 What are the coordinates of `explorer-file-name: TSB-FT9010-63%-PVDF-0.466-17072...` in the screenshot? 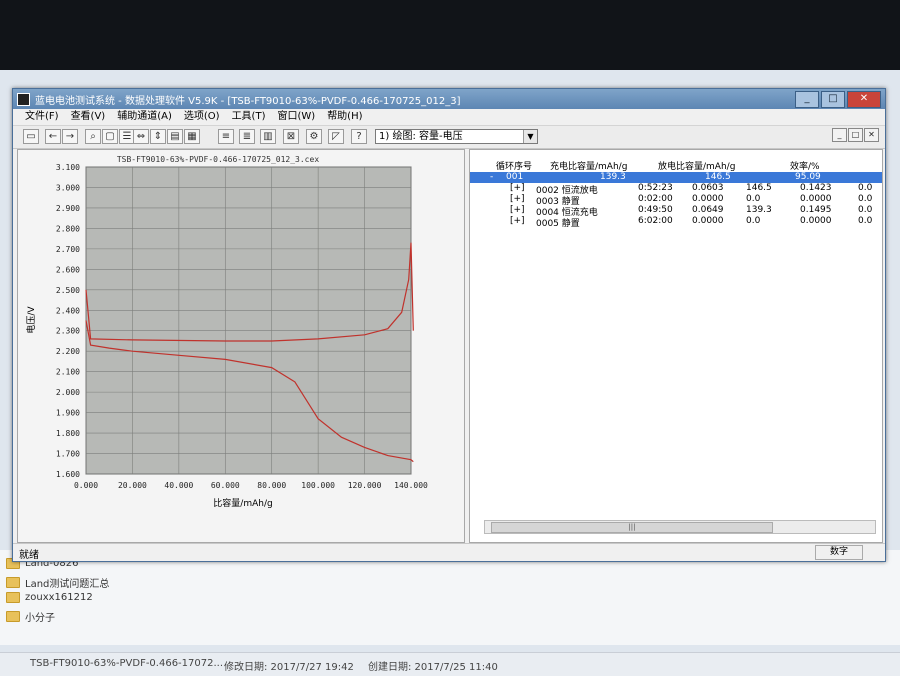 It's located at (127, 663).